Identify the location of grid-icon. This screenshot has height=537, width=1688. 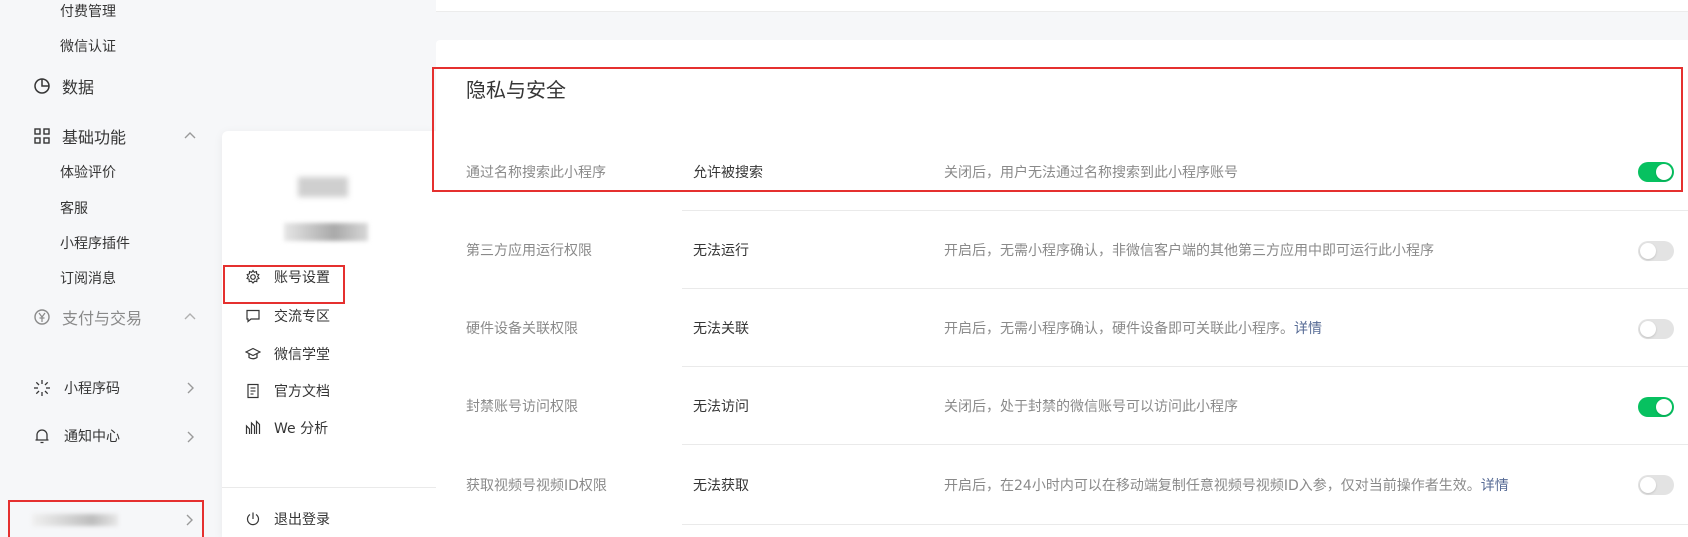
(42, 136).